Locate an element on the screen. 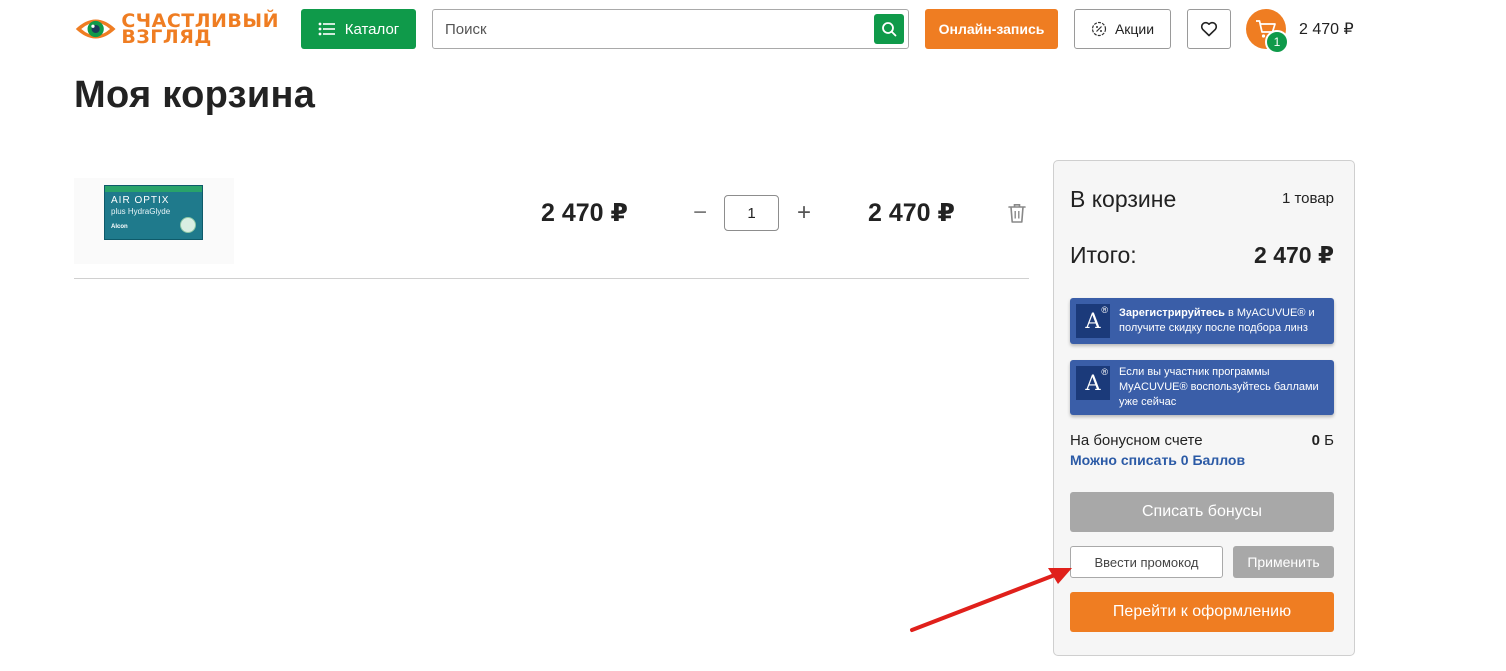 The height and width of the screenshot is (671, 1506). search-button is located at coordinates (889, 29).